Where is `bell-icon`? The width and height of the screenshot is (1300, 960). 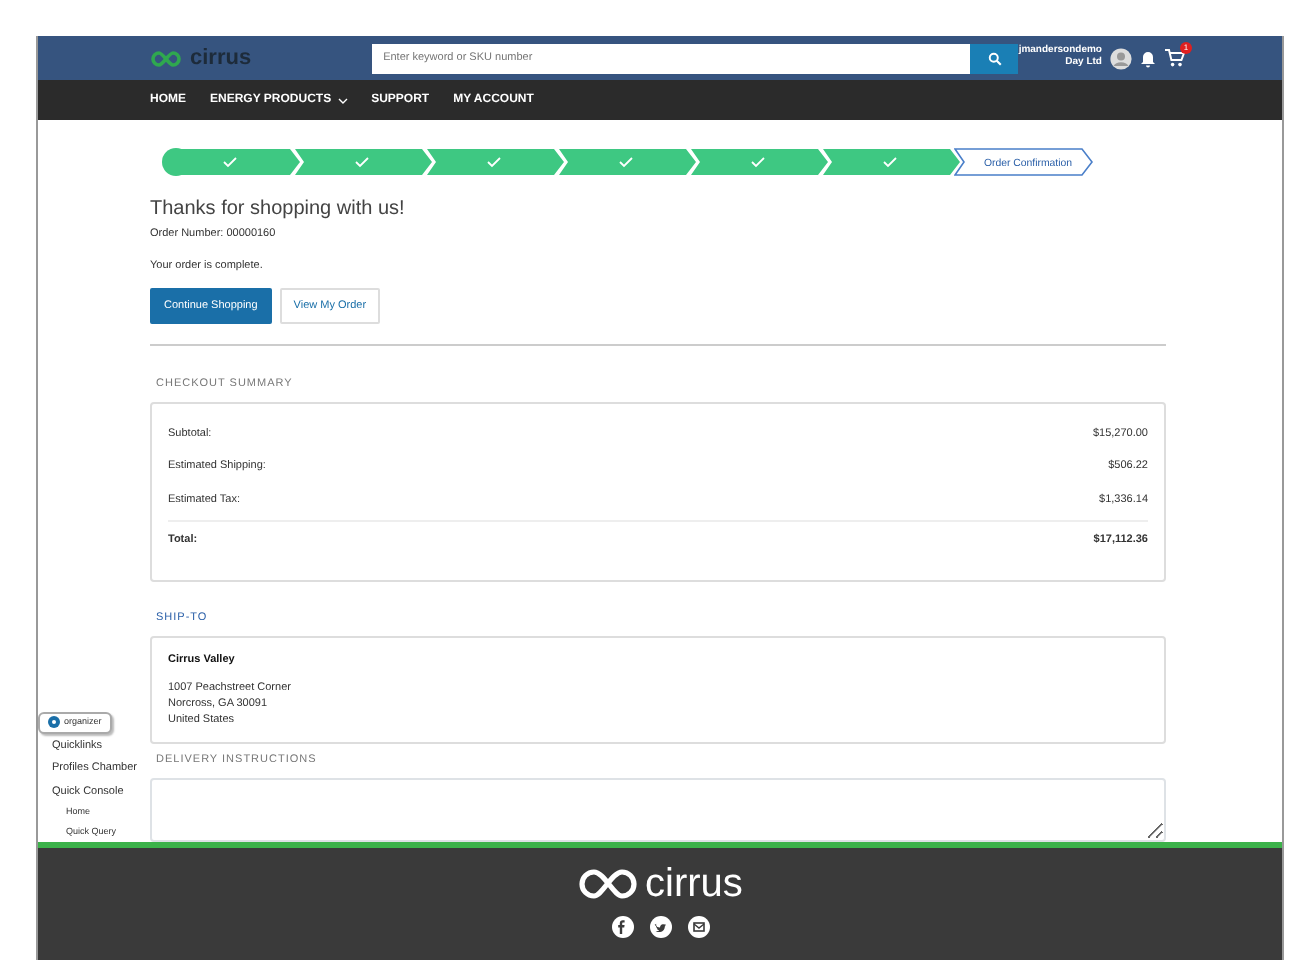
bell-icon is located at coordinates (1148, 58).